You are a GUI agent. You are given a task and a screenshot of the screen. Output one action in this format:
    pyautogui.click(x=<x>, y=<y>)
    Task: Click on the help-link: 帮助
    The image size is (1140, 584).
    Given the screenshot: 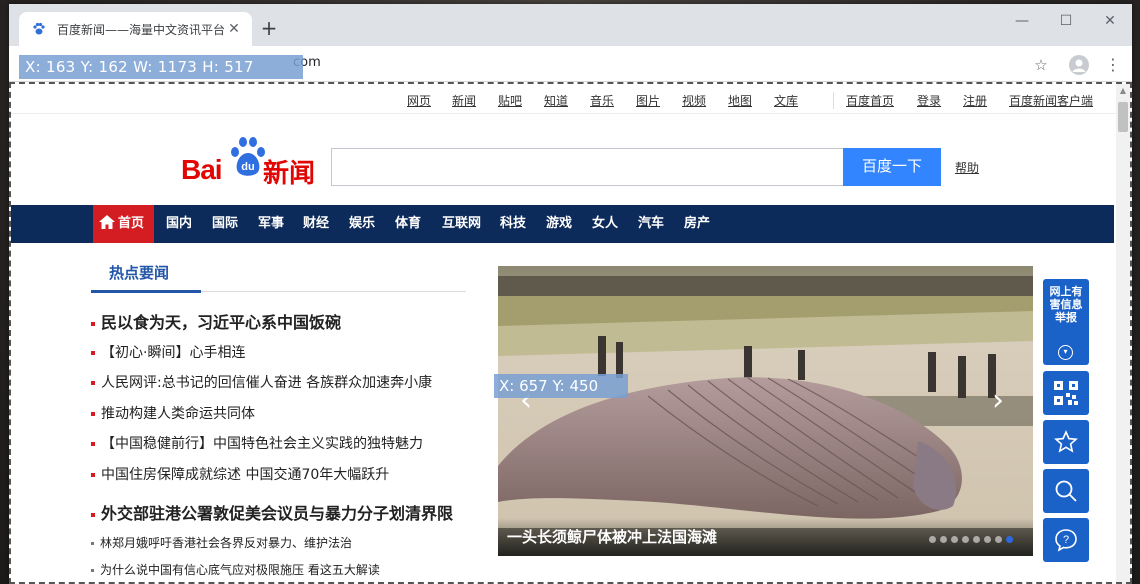 What is the action you would take?
    pyautogui.click(x=967, y=167)
    